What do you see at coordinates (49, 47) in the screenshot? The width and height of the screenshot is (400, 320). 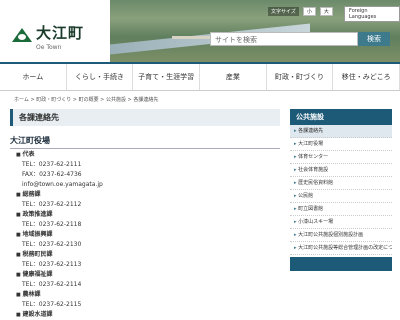 I see `logo-subtitle: Oe Town` at bounding box center [49, 47].